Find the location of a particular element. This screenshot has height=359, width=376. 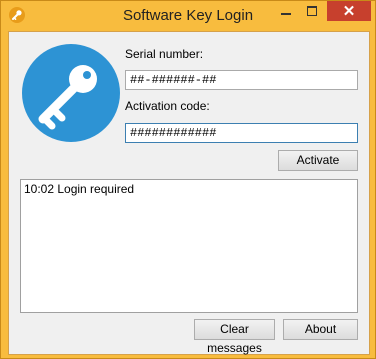

serial-number-label: Serial number: is located at coordinates (164, 54).